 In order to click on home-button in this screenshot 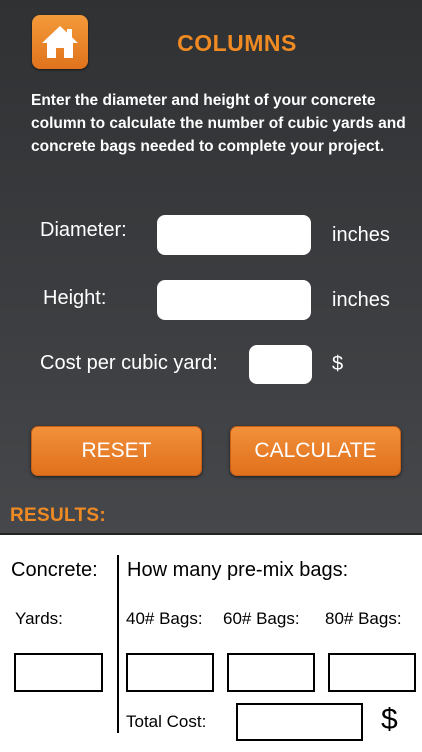, I will do `click(60, 42)`.